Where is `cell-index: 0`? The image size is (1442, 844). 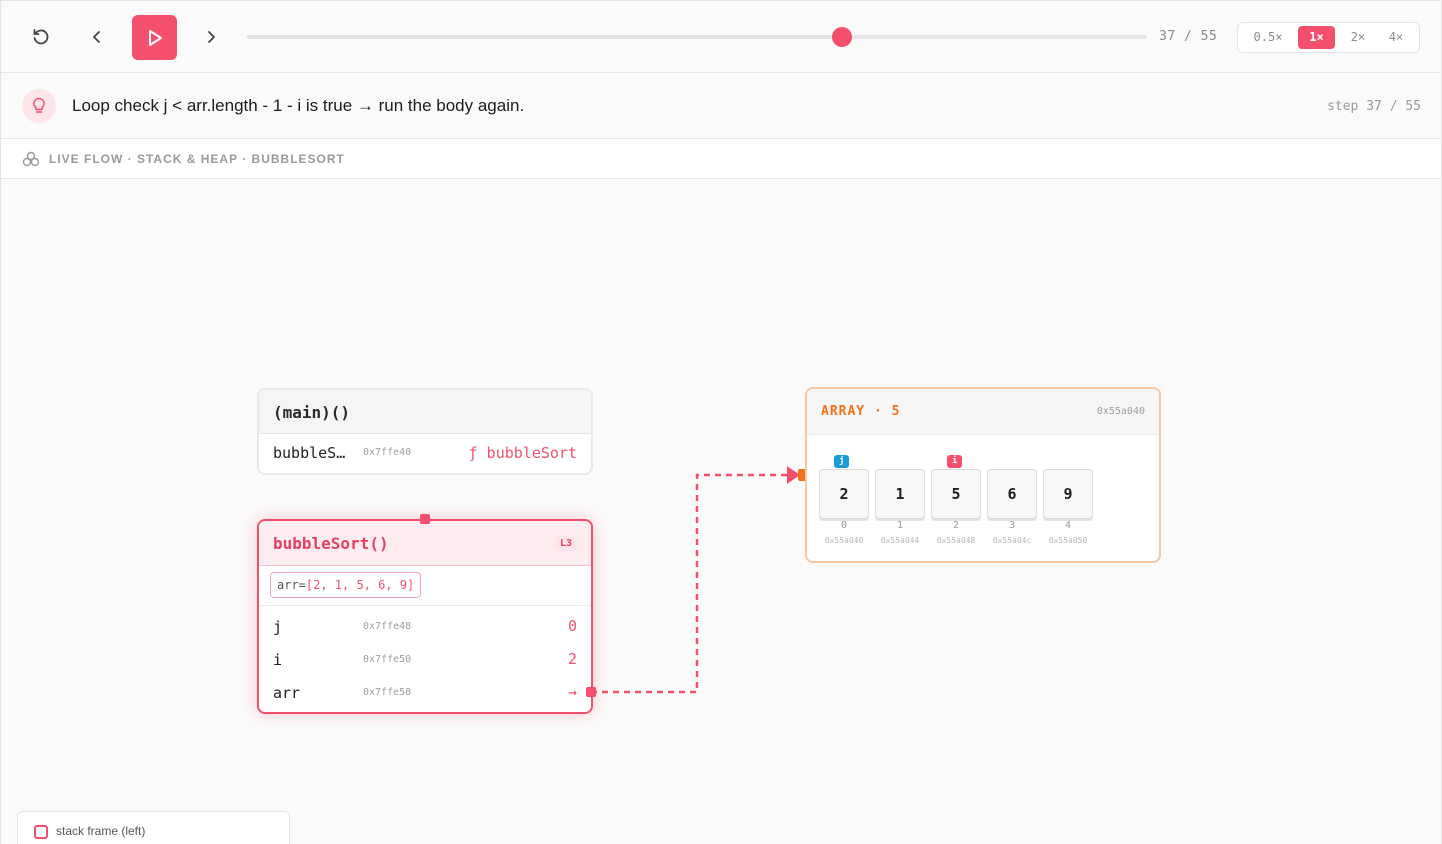 cell-index: 0 is located at coordinates (844, 525).